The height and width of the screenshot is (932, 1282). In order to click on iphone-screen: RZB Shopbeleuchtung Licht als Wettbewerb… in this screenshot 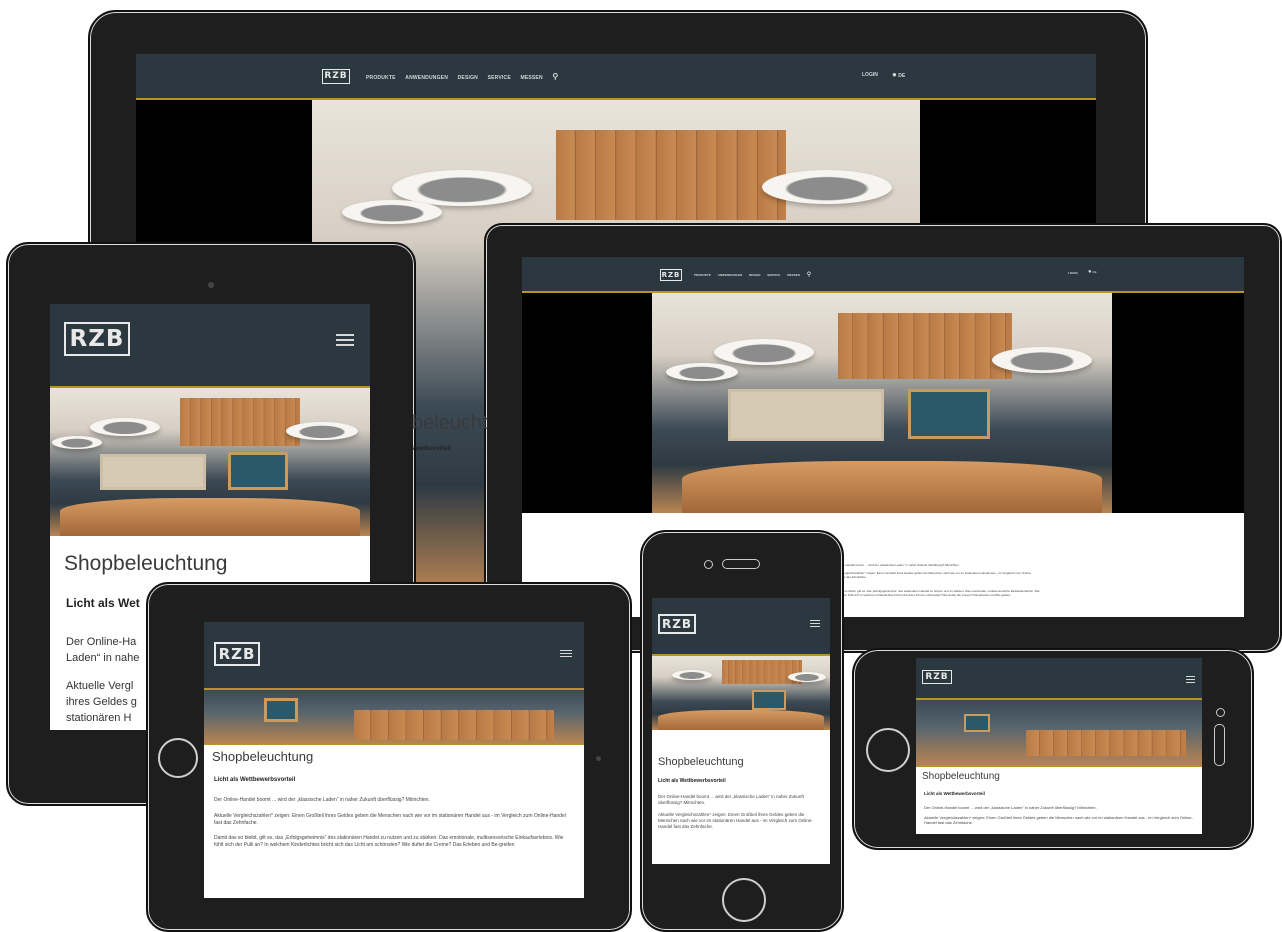, I will do `click(741, 731)`.